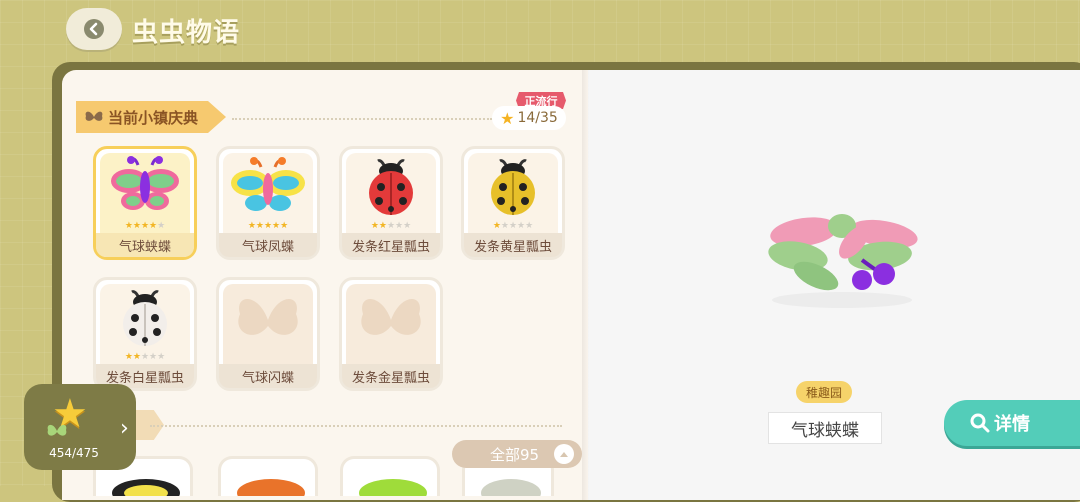 The image size is (1080, 502). Describe the element at coordinates (843, 261) in the screenshot. I see `bug-preview-image` at that location.